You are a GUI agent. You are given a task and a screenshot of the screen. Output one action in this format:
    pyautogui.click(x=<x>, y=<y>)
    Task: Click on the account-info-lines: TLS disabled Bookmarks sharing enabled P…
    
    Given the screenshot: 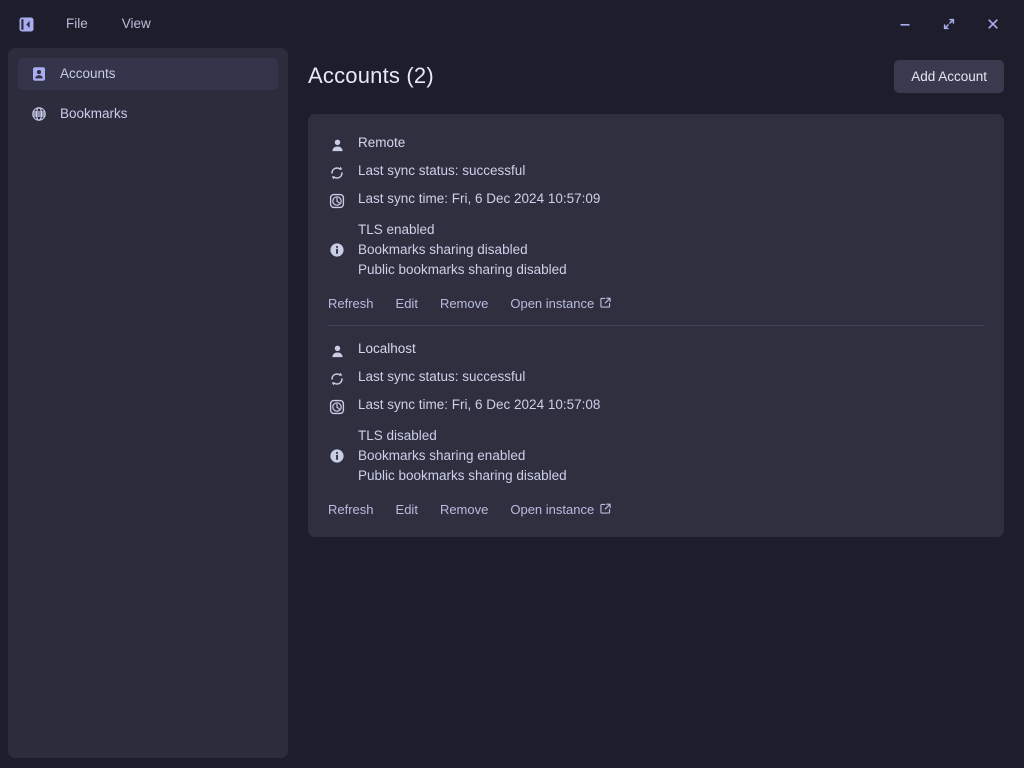 What is the action you would take?
    pyautogui.click(x=462, y=456)
    